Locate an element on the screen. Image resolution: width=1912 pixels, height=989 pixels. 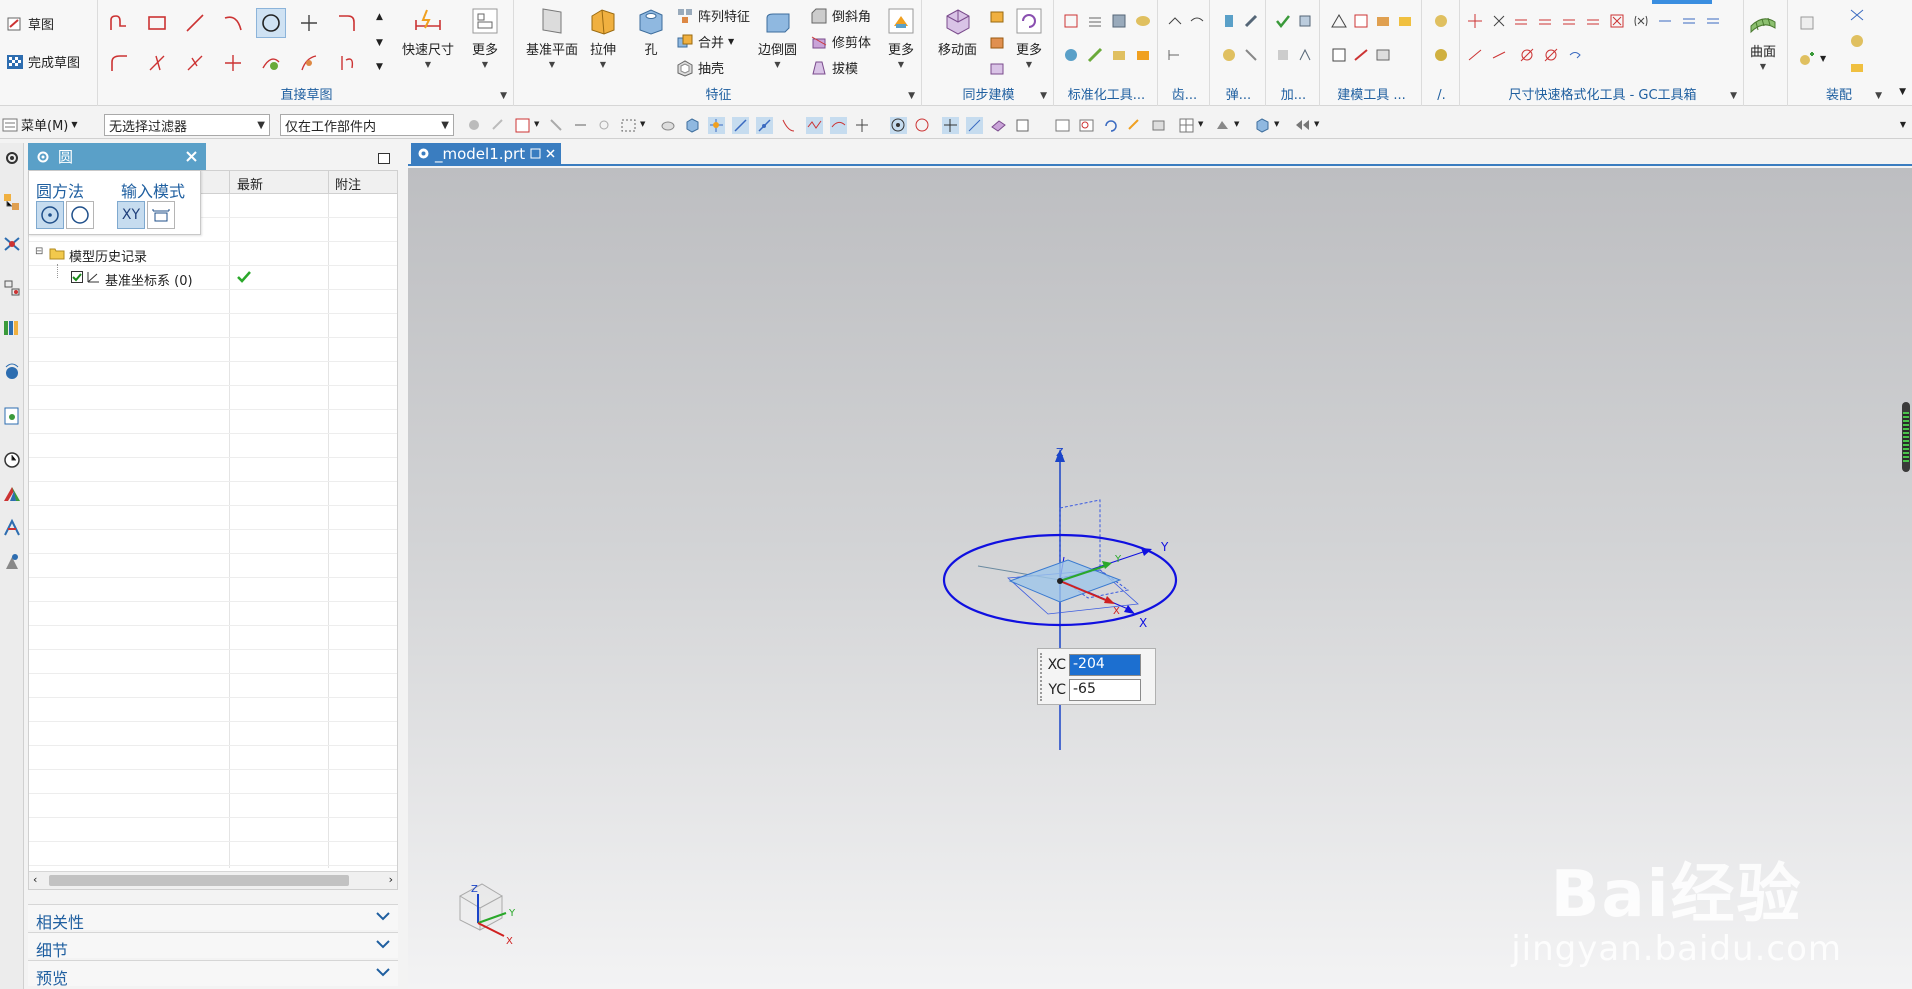
orient-view-icon is located at coordinates (1186, 125).